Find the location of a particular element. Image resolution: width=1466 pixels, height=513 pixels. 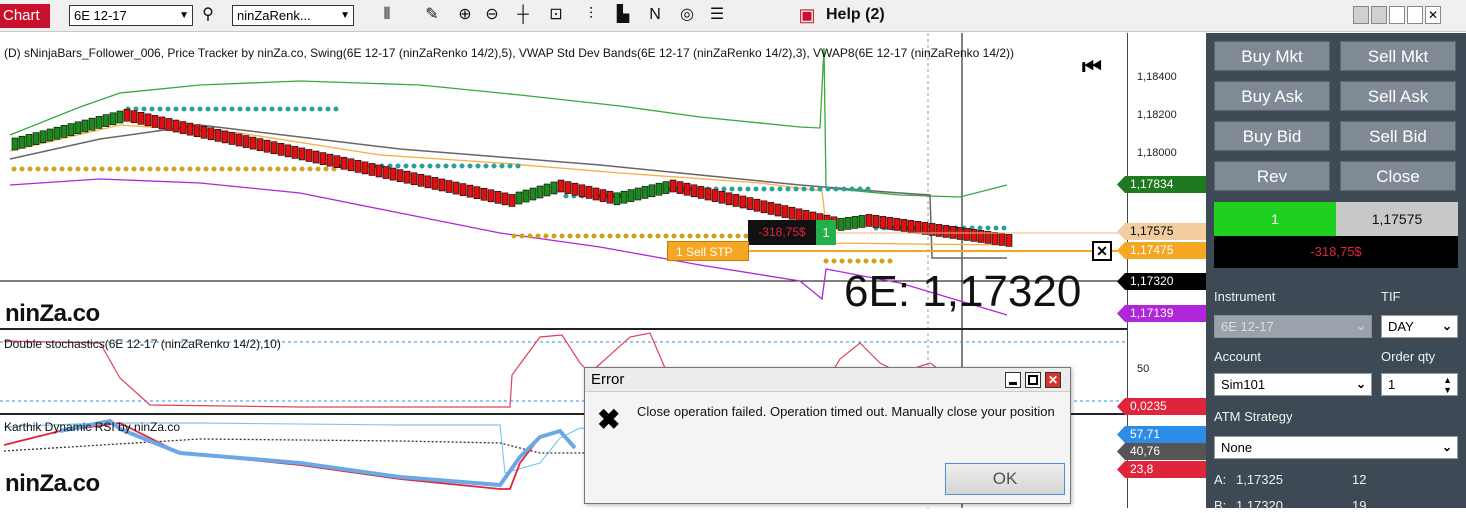

buy-ask-button: Buy Ask is located at coordinates (1272, 96).